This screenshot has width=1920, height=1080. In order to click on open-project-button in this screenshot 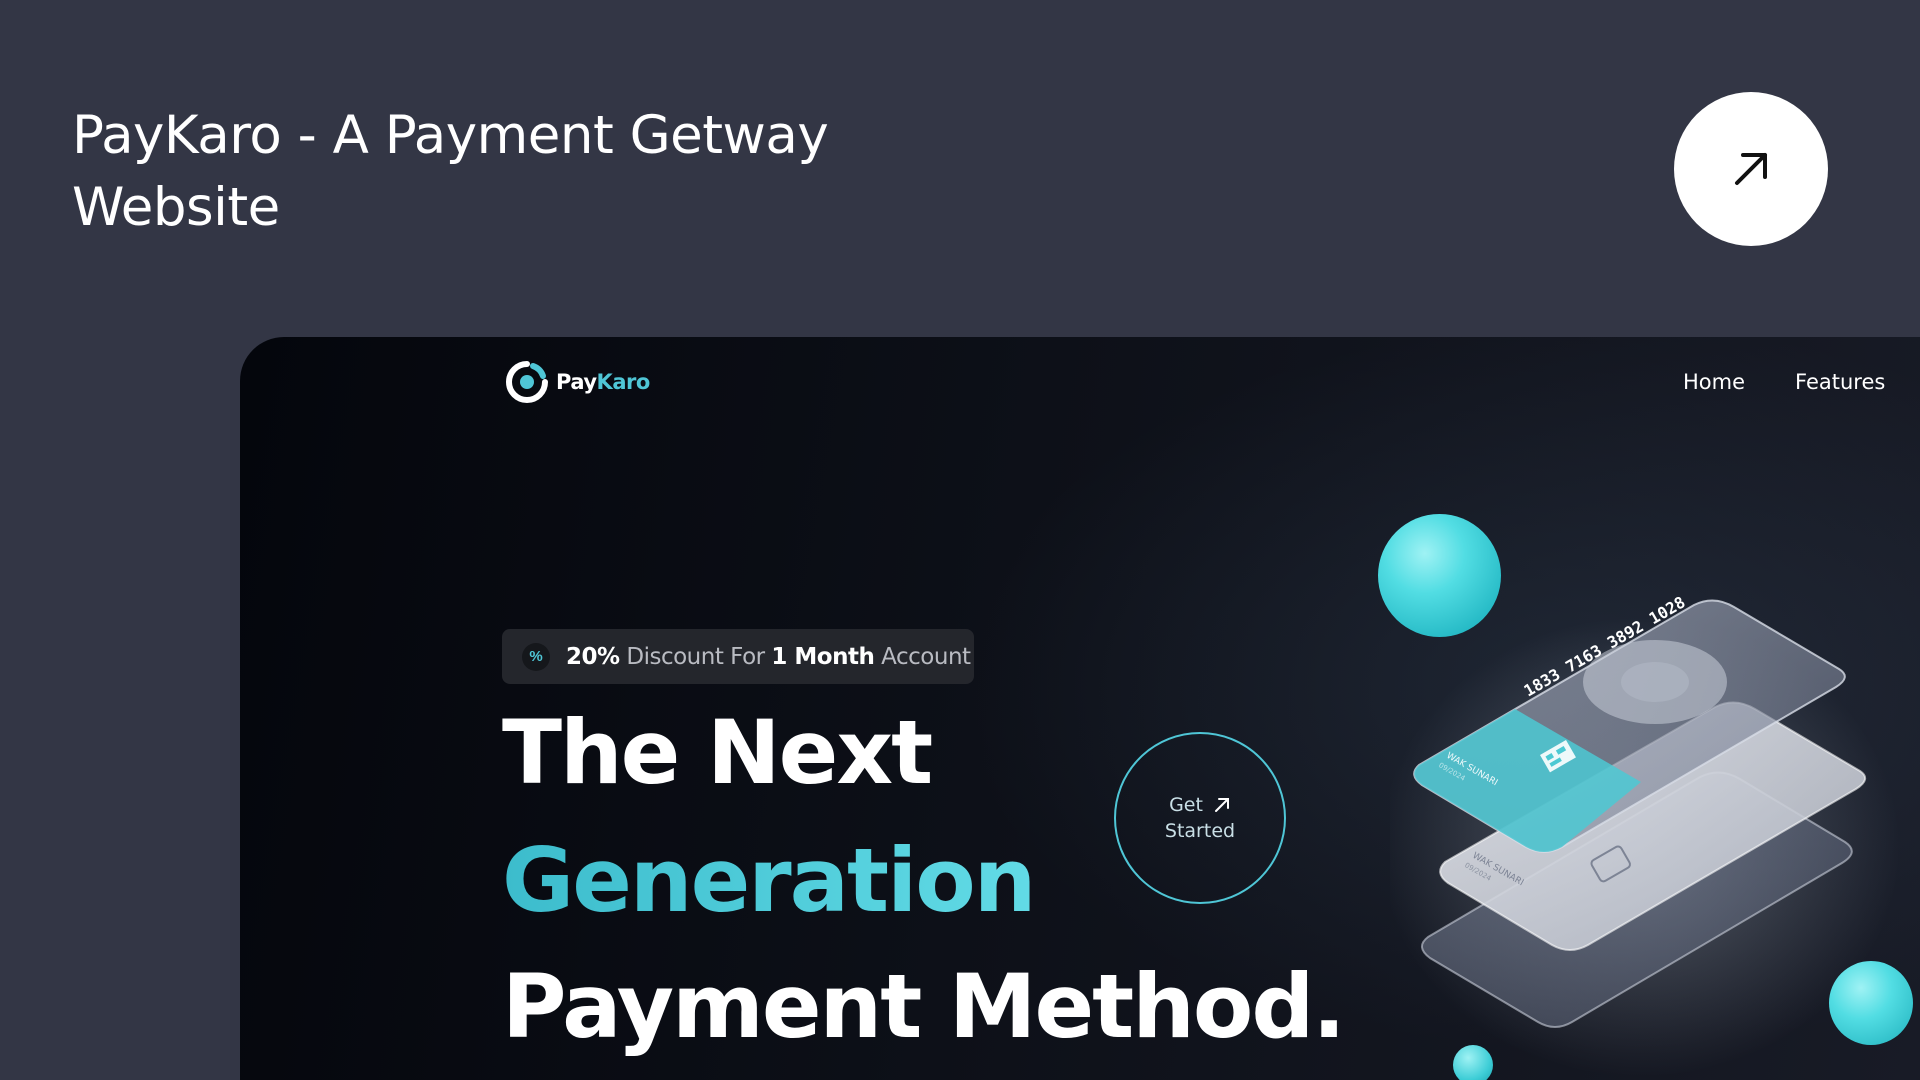, I will do `click(1751, 169)`.